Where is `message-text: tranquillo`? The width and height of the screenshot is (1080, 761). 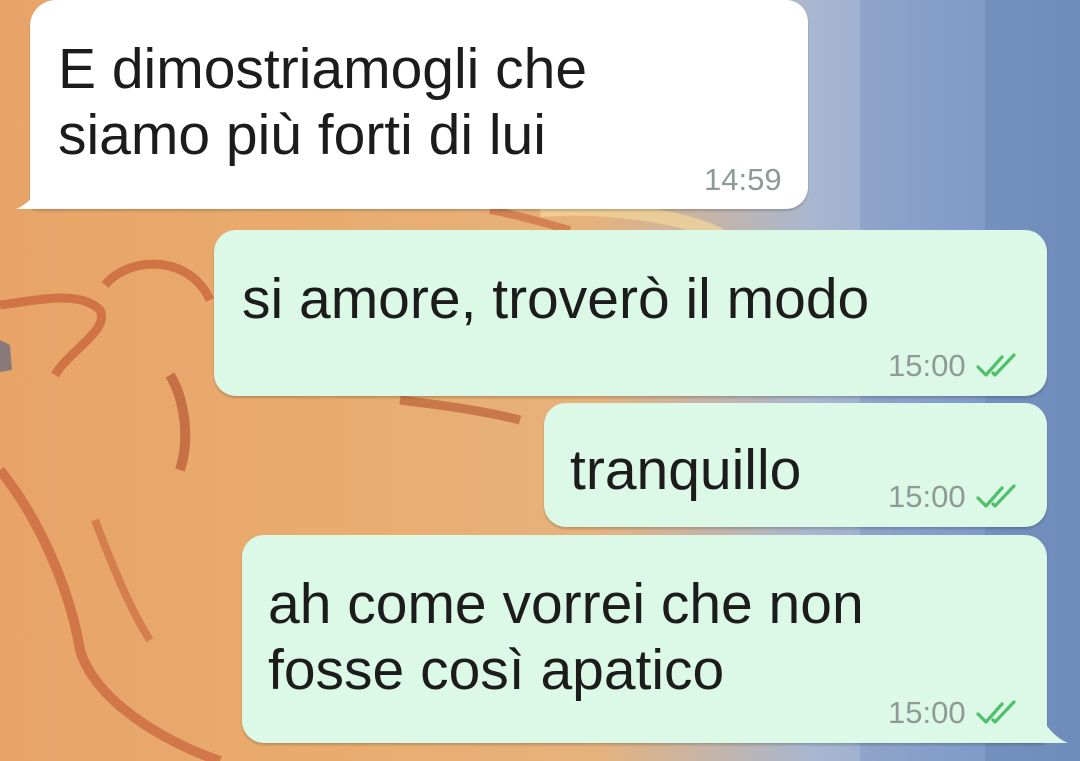 message-text: tranquillo is located at coordinates (686, 470).